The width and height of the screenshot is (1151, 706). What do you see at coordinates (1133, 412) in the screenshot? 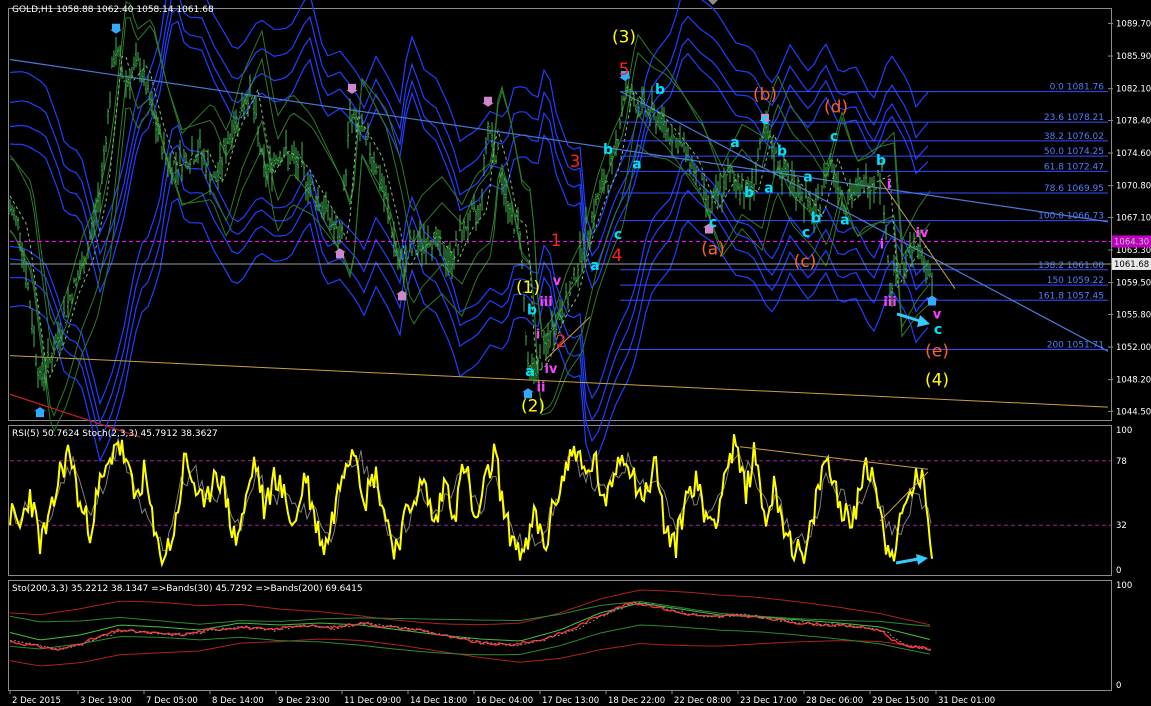
I see `y-tick-label: 1044.50` at bounding box center [1133, 412].